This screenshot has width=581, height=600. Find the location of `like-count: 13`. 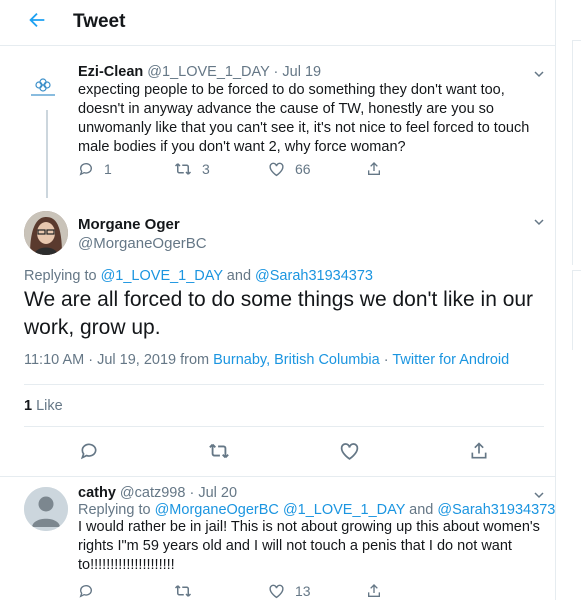

like-count: 13 is located at coordinates (303, 591).